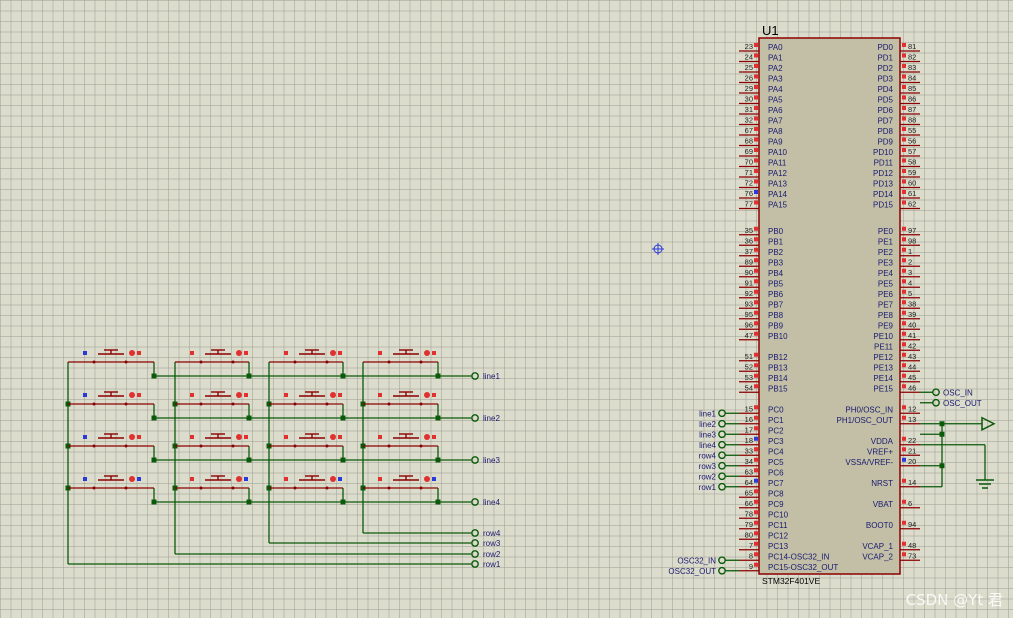 The height and width of the screenshot is (618, 1013). What do you see at coordinates (884, 163) in the screenshot?
I see `pin-name: PD11` at bounding box center [884, 163].